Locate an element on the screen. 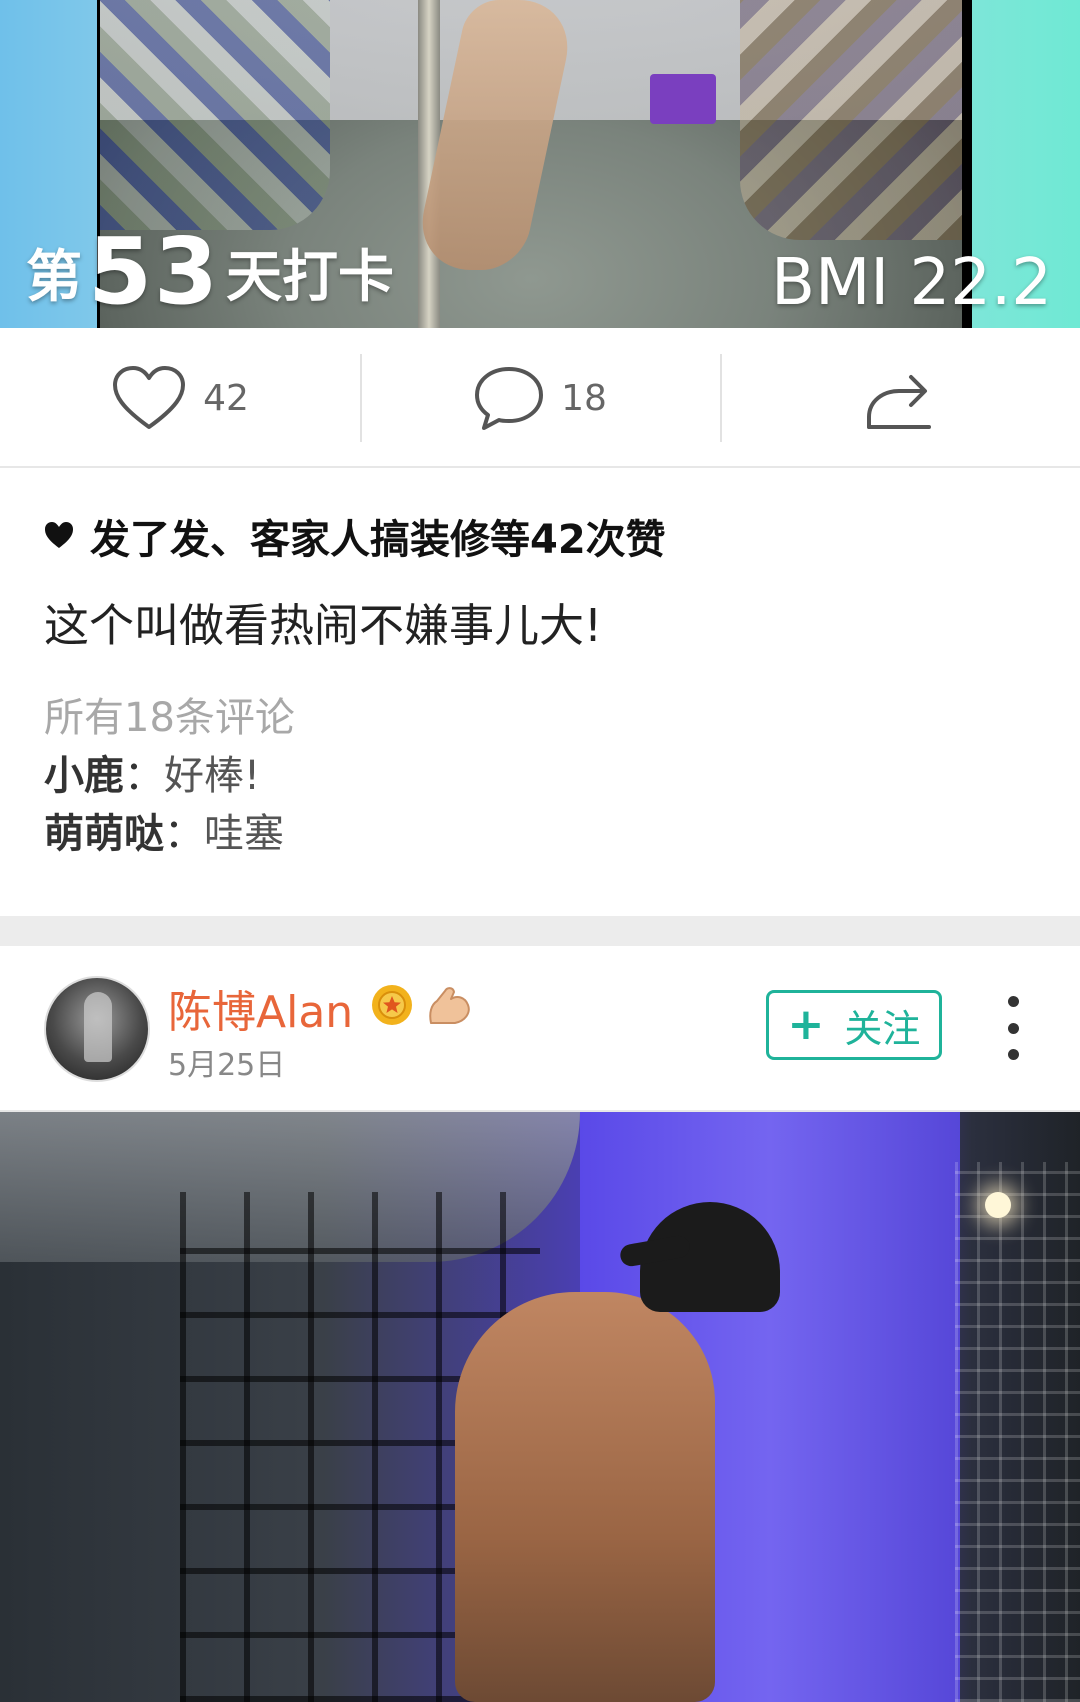  comment-item: 小鹿：好棒! is located at coordinates (152, 776).